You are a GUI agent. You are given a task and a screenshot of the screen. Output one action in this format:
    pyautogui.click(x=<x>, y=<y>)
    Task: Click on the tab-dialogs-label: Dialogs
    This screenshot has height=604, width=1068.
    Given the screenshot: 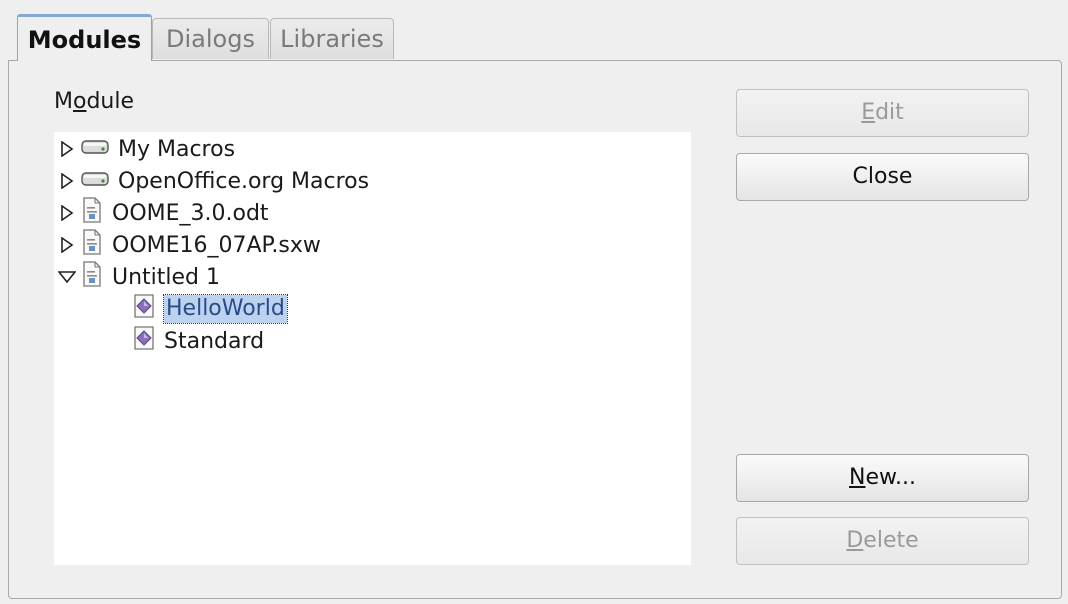 What is the action you would take?
    pyautogui.click(x=210, y=39)
    